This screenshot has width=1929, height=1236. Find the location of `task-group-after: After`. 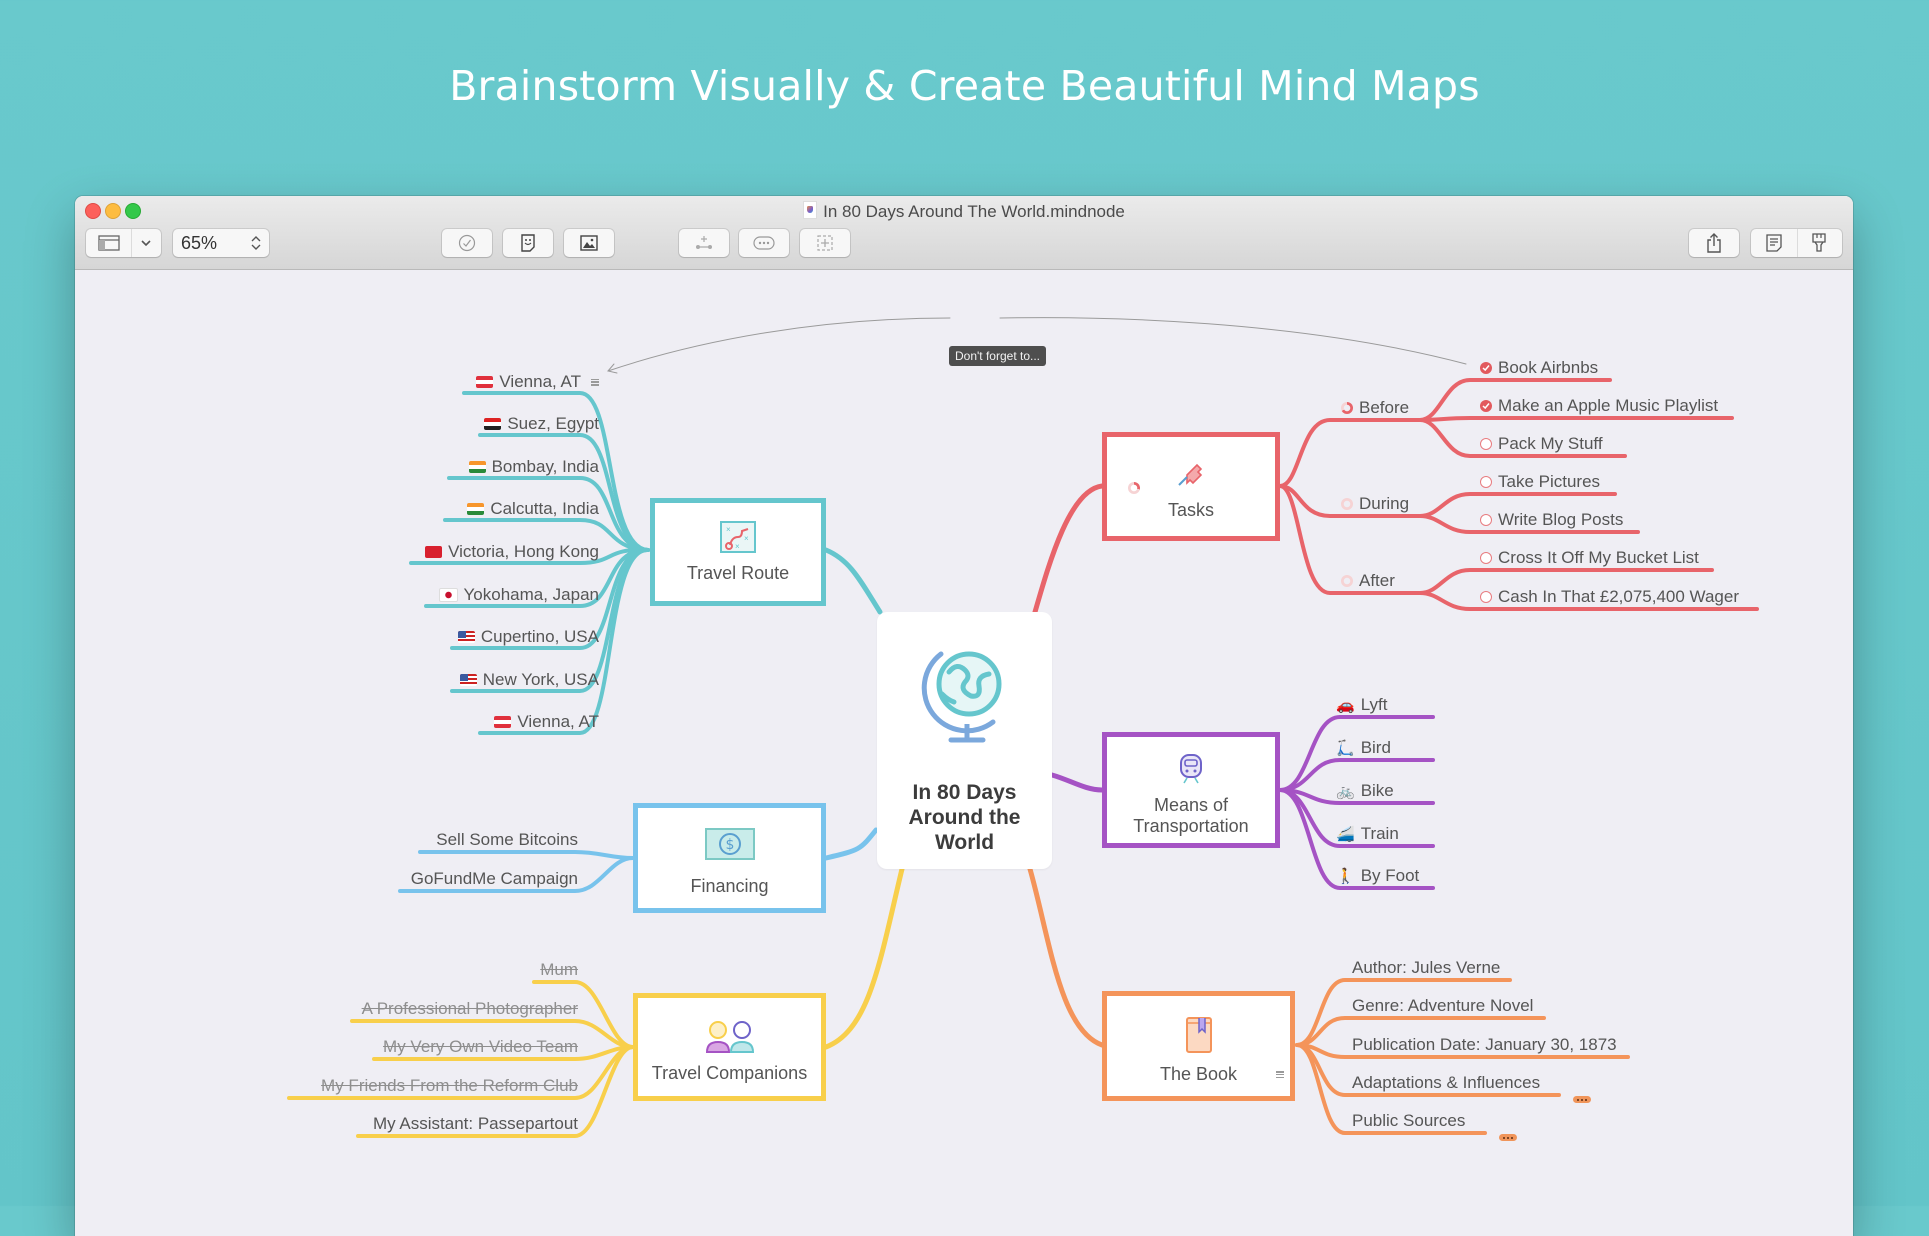

task-group-after: After is located at coordinates (1368, 581).